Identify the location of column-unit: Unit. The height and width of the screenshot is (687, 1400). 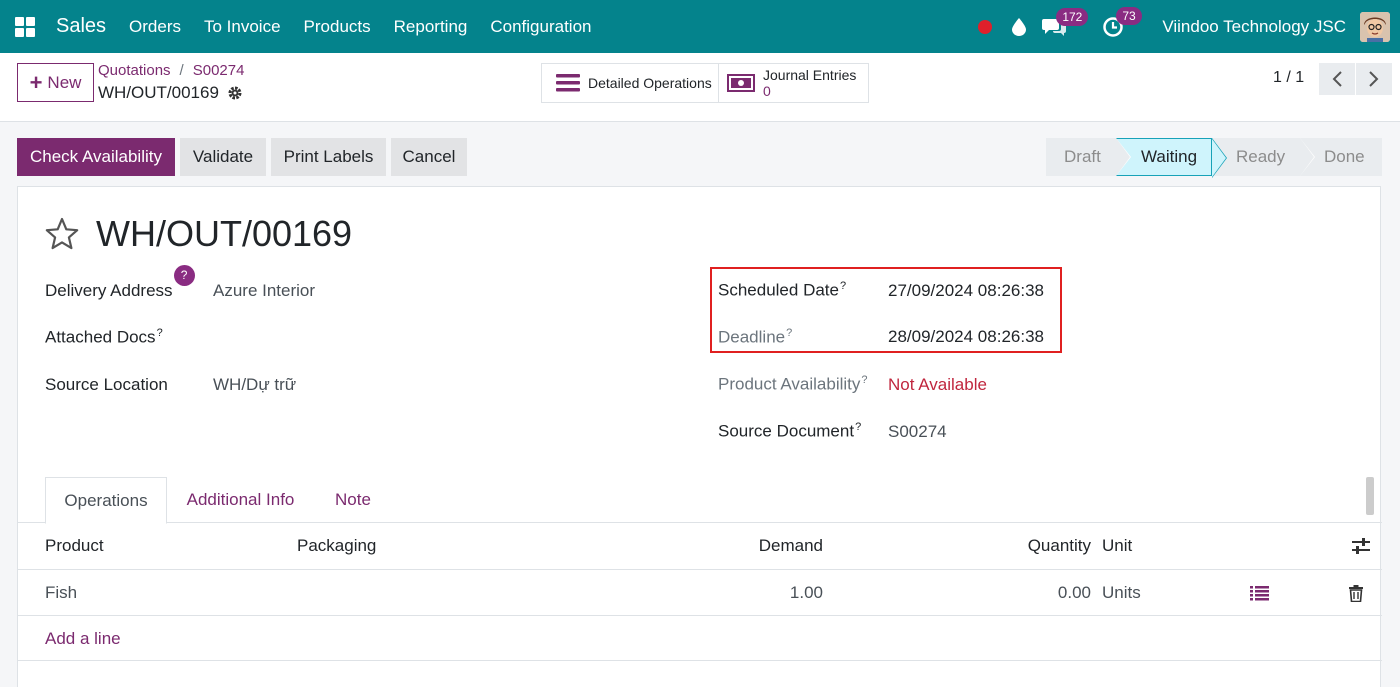
(1117, 546).